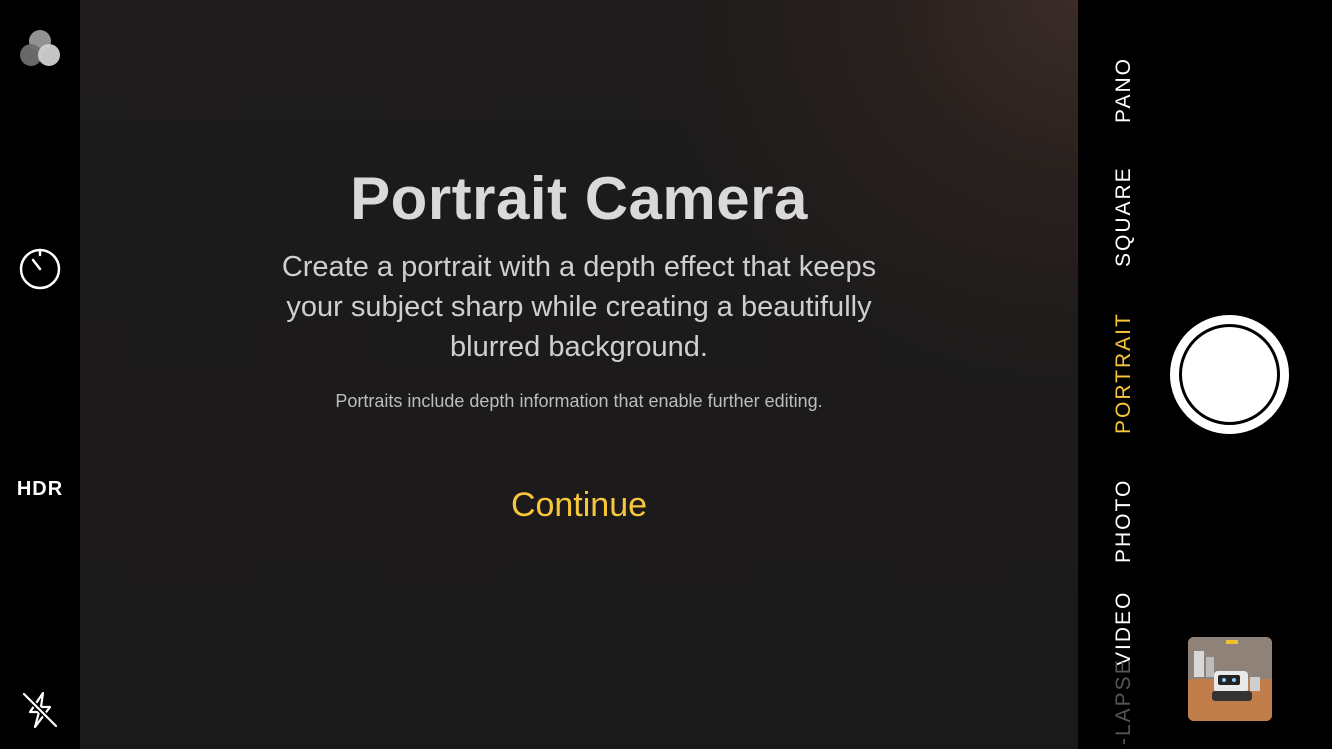  I want to click on mode-portrait: PORTRAIT, so click(1124, 373).